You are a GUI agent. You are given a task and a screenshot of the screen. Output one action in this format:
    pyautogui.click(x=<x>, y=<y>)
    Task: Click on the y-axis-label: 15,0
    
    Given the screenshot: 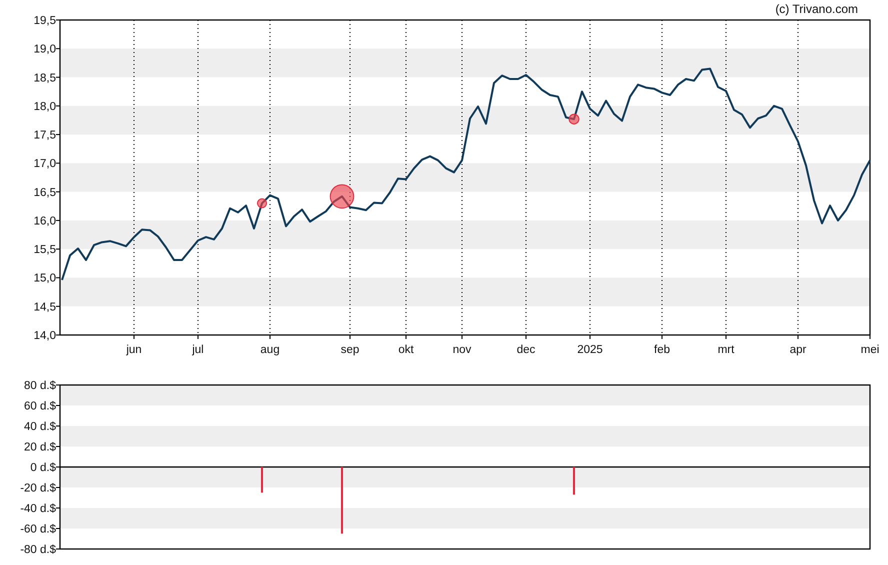 What is the action you would take?
    pyautogui.click(x=45, y=278)
    